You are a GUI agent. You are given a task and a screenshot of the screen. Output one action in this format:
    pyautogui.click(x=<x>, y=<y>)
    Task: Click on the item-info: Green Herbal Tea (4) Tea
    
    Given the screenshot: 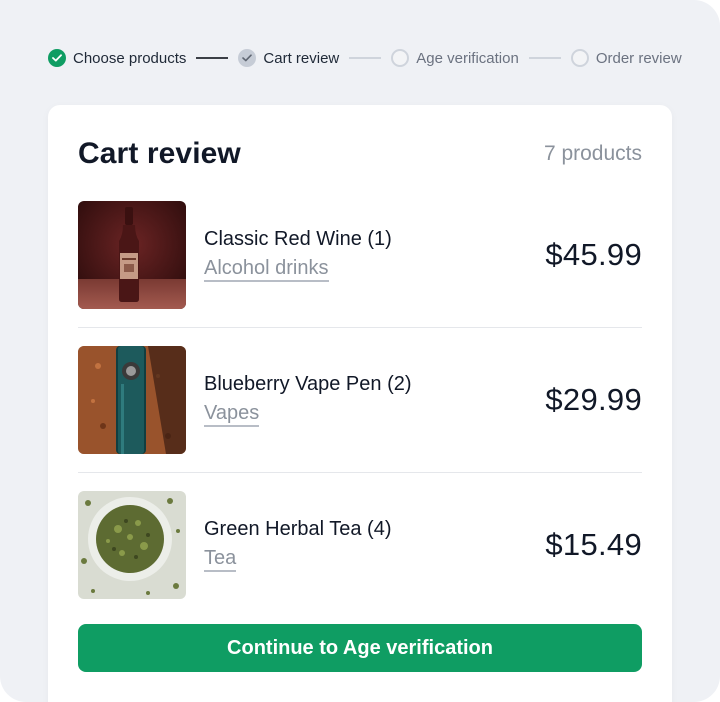 What is the action you would take?
    pyautogui.click(x=374, y=545)
    